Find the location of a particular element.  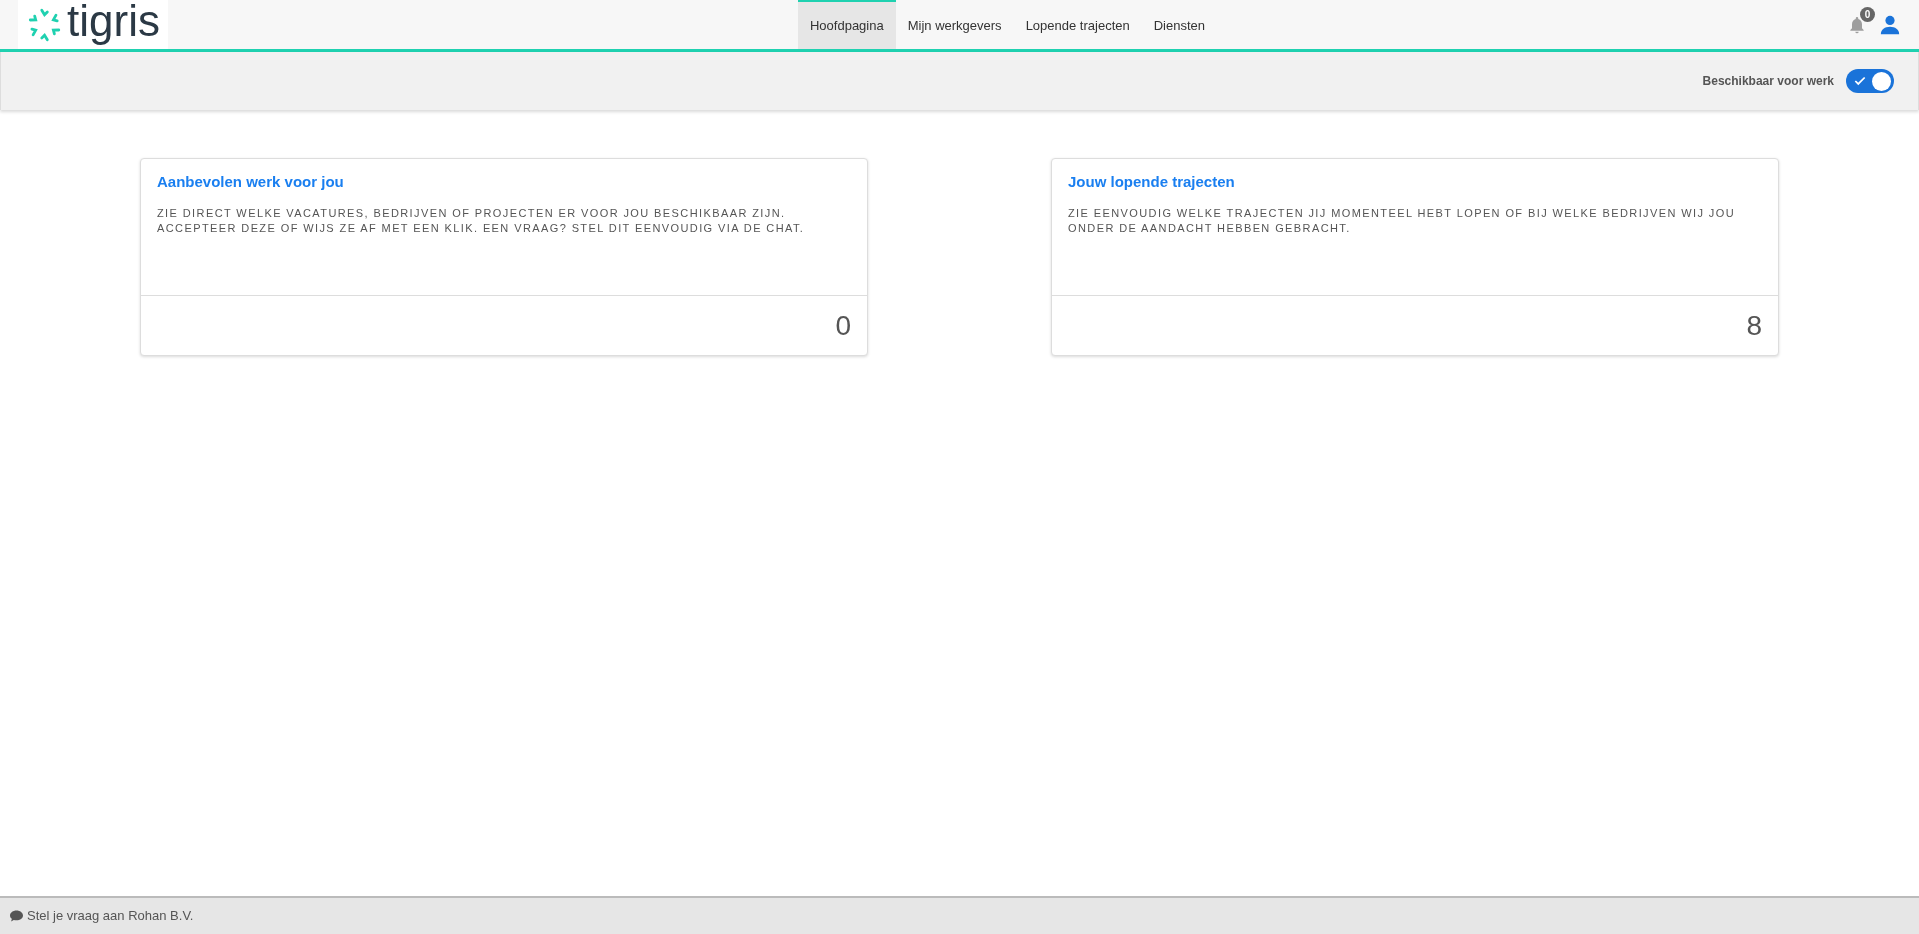

card-count: 8 is located at coordinates (1754, 325).